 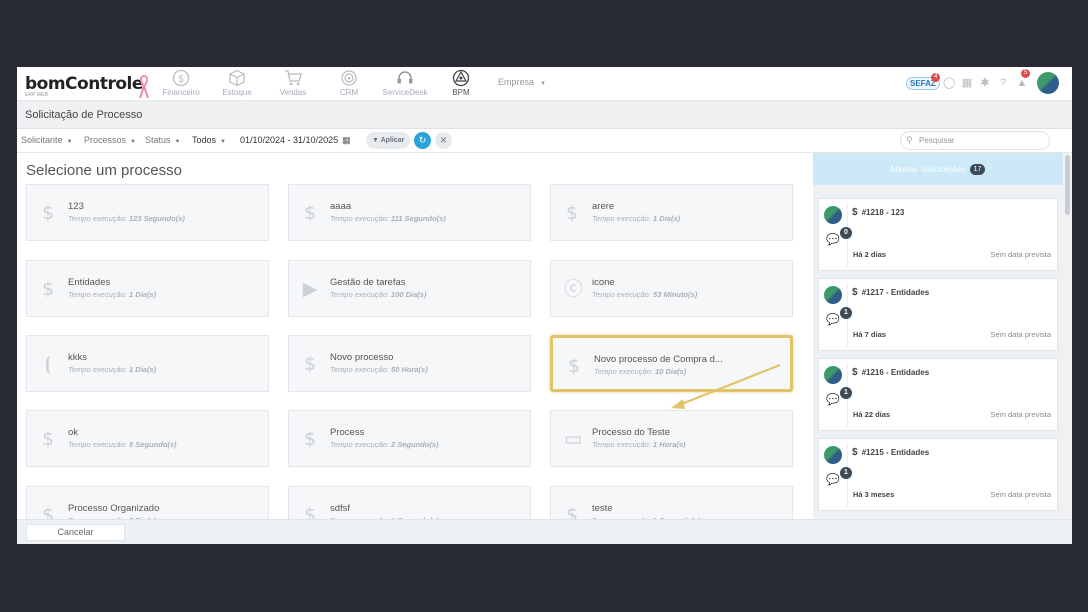 I want to click on gear-icon: ✱, so click(x=985, y=83).